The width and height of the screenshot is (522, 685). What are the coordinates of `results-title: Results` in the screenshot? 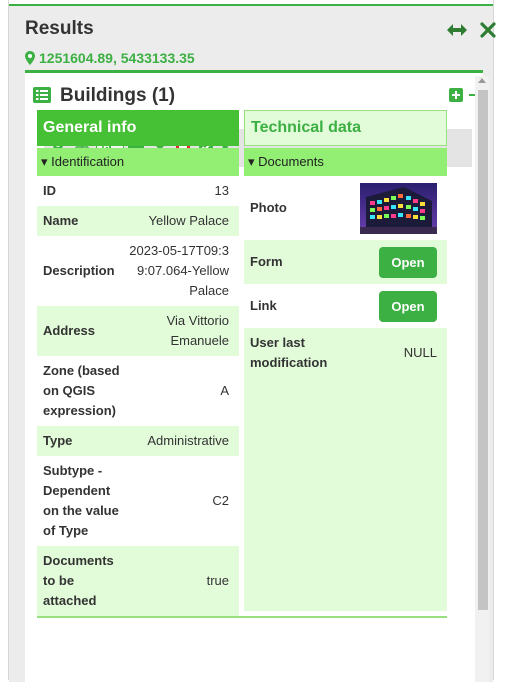 It's located at (59, 28).